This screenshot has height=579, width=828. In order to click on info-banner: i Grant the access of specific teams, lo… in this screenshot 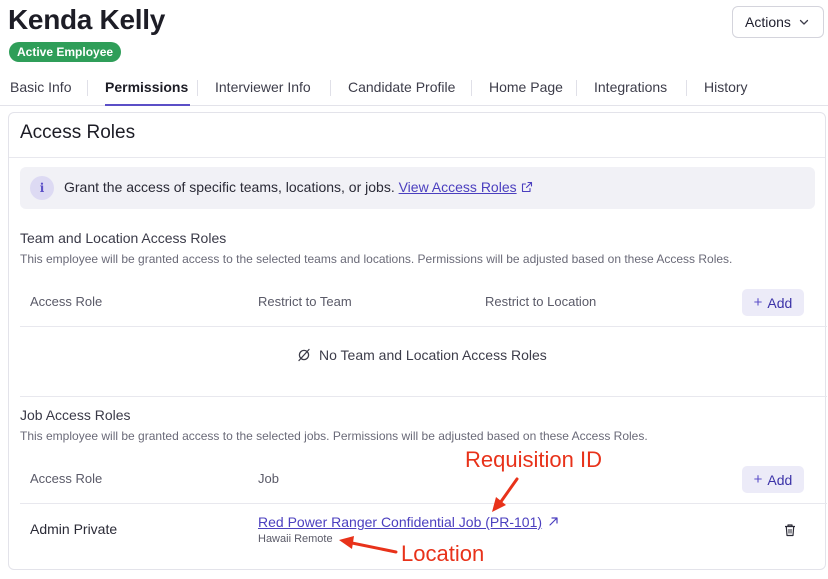, I will do `click(417, 188)`.